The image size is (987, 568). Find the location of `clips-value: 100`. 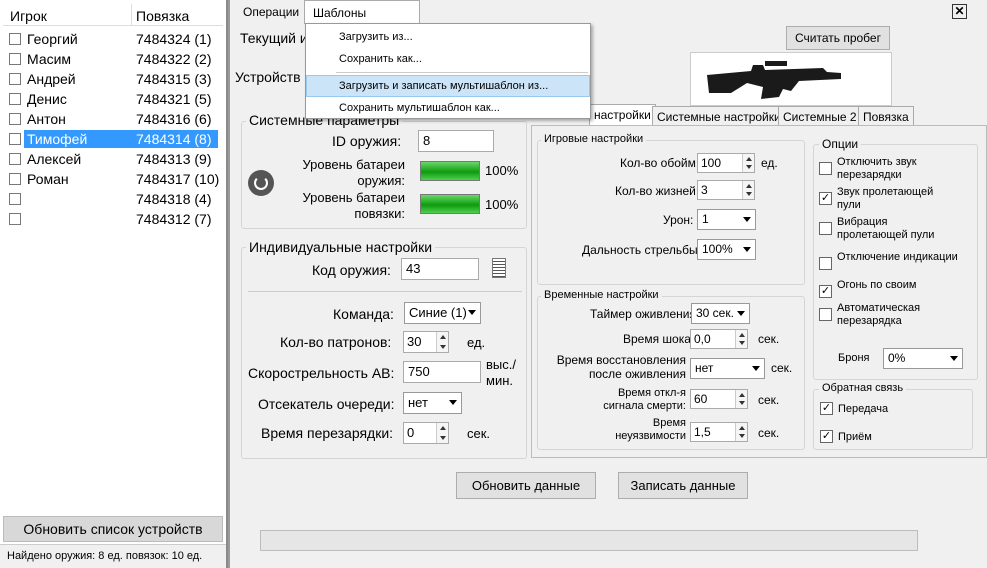

clips-value: 100 is located at coordinates (711, 163).